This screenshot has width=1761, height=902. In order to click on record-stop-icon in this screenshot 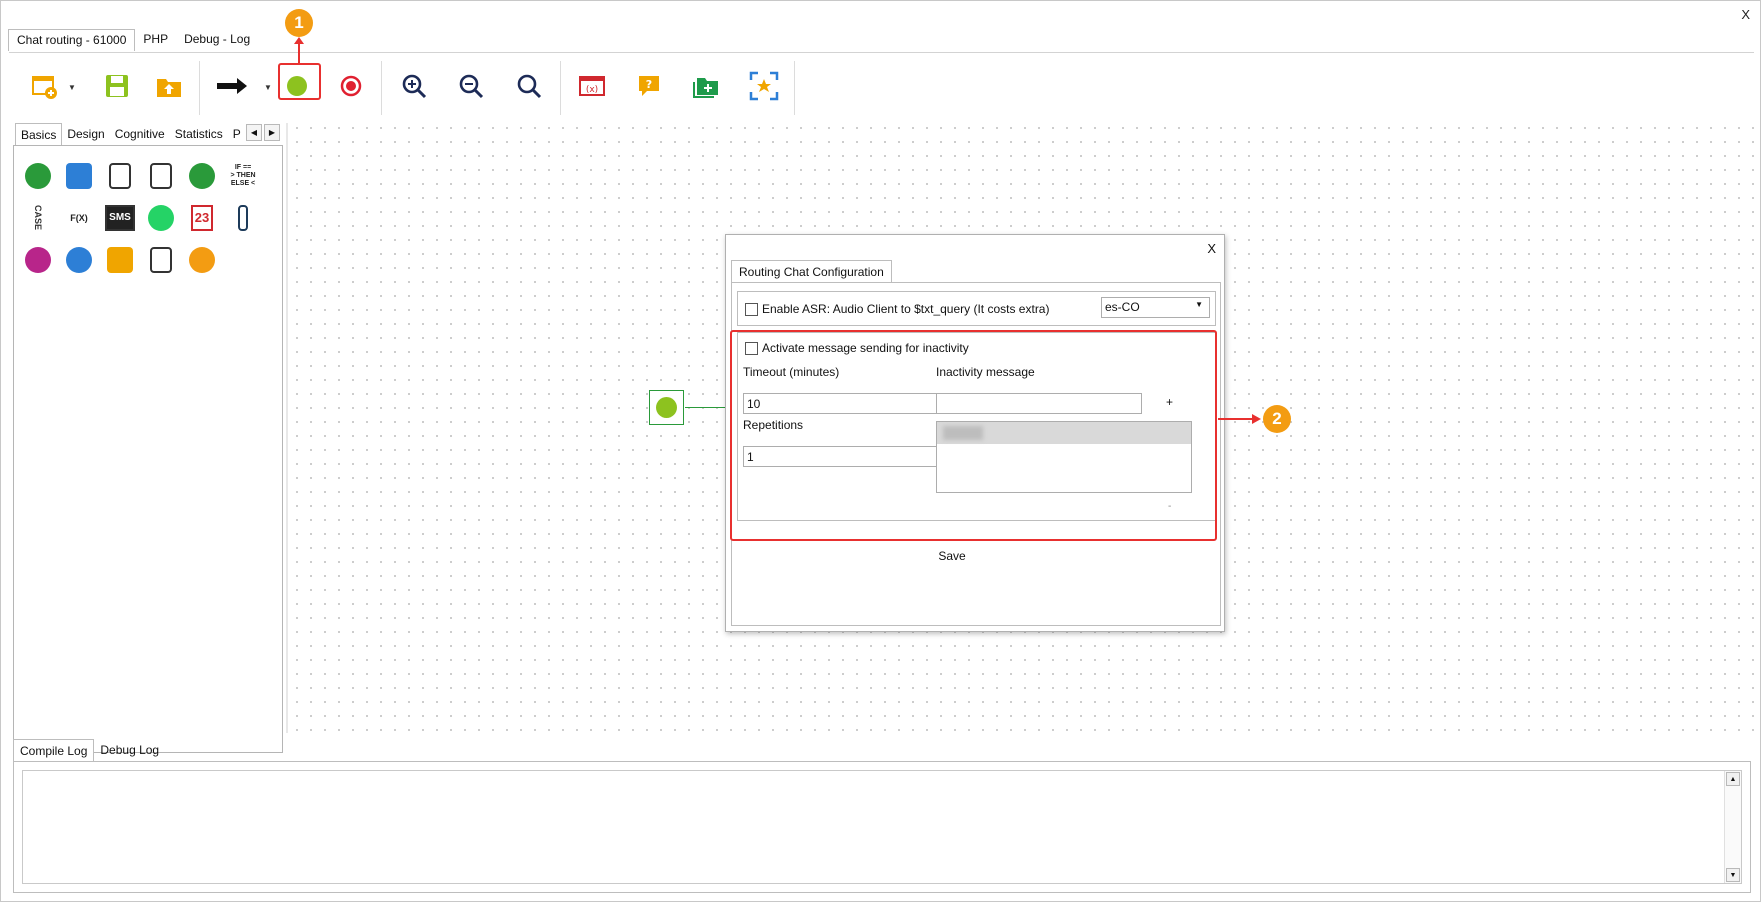, I will do `click(351, 86)`.